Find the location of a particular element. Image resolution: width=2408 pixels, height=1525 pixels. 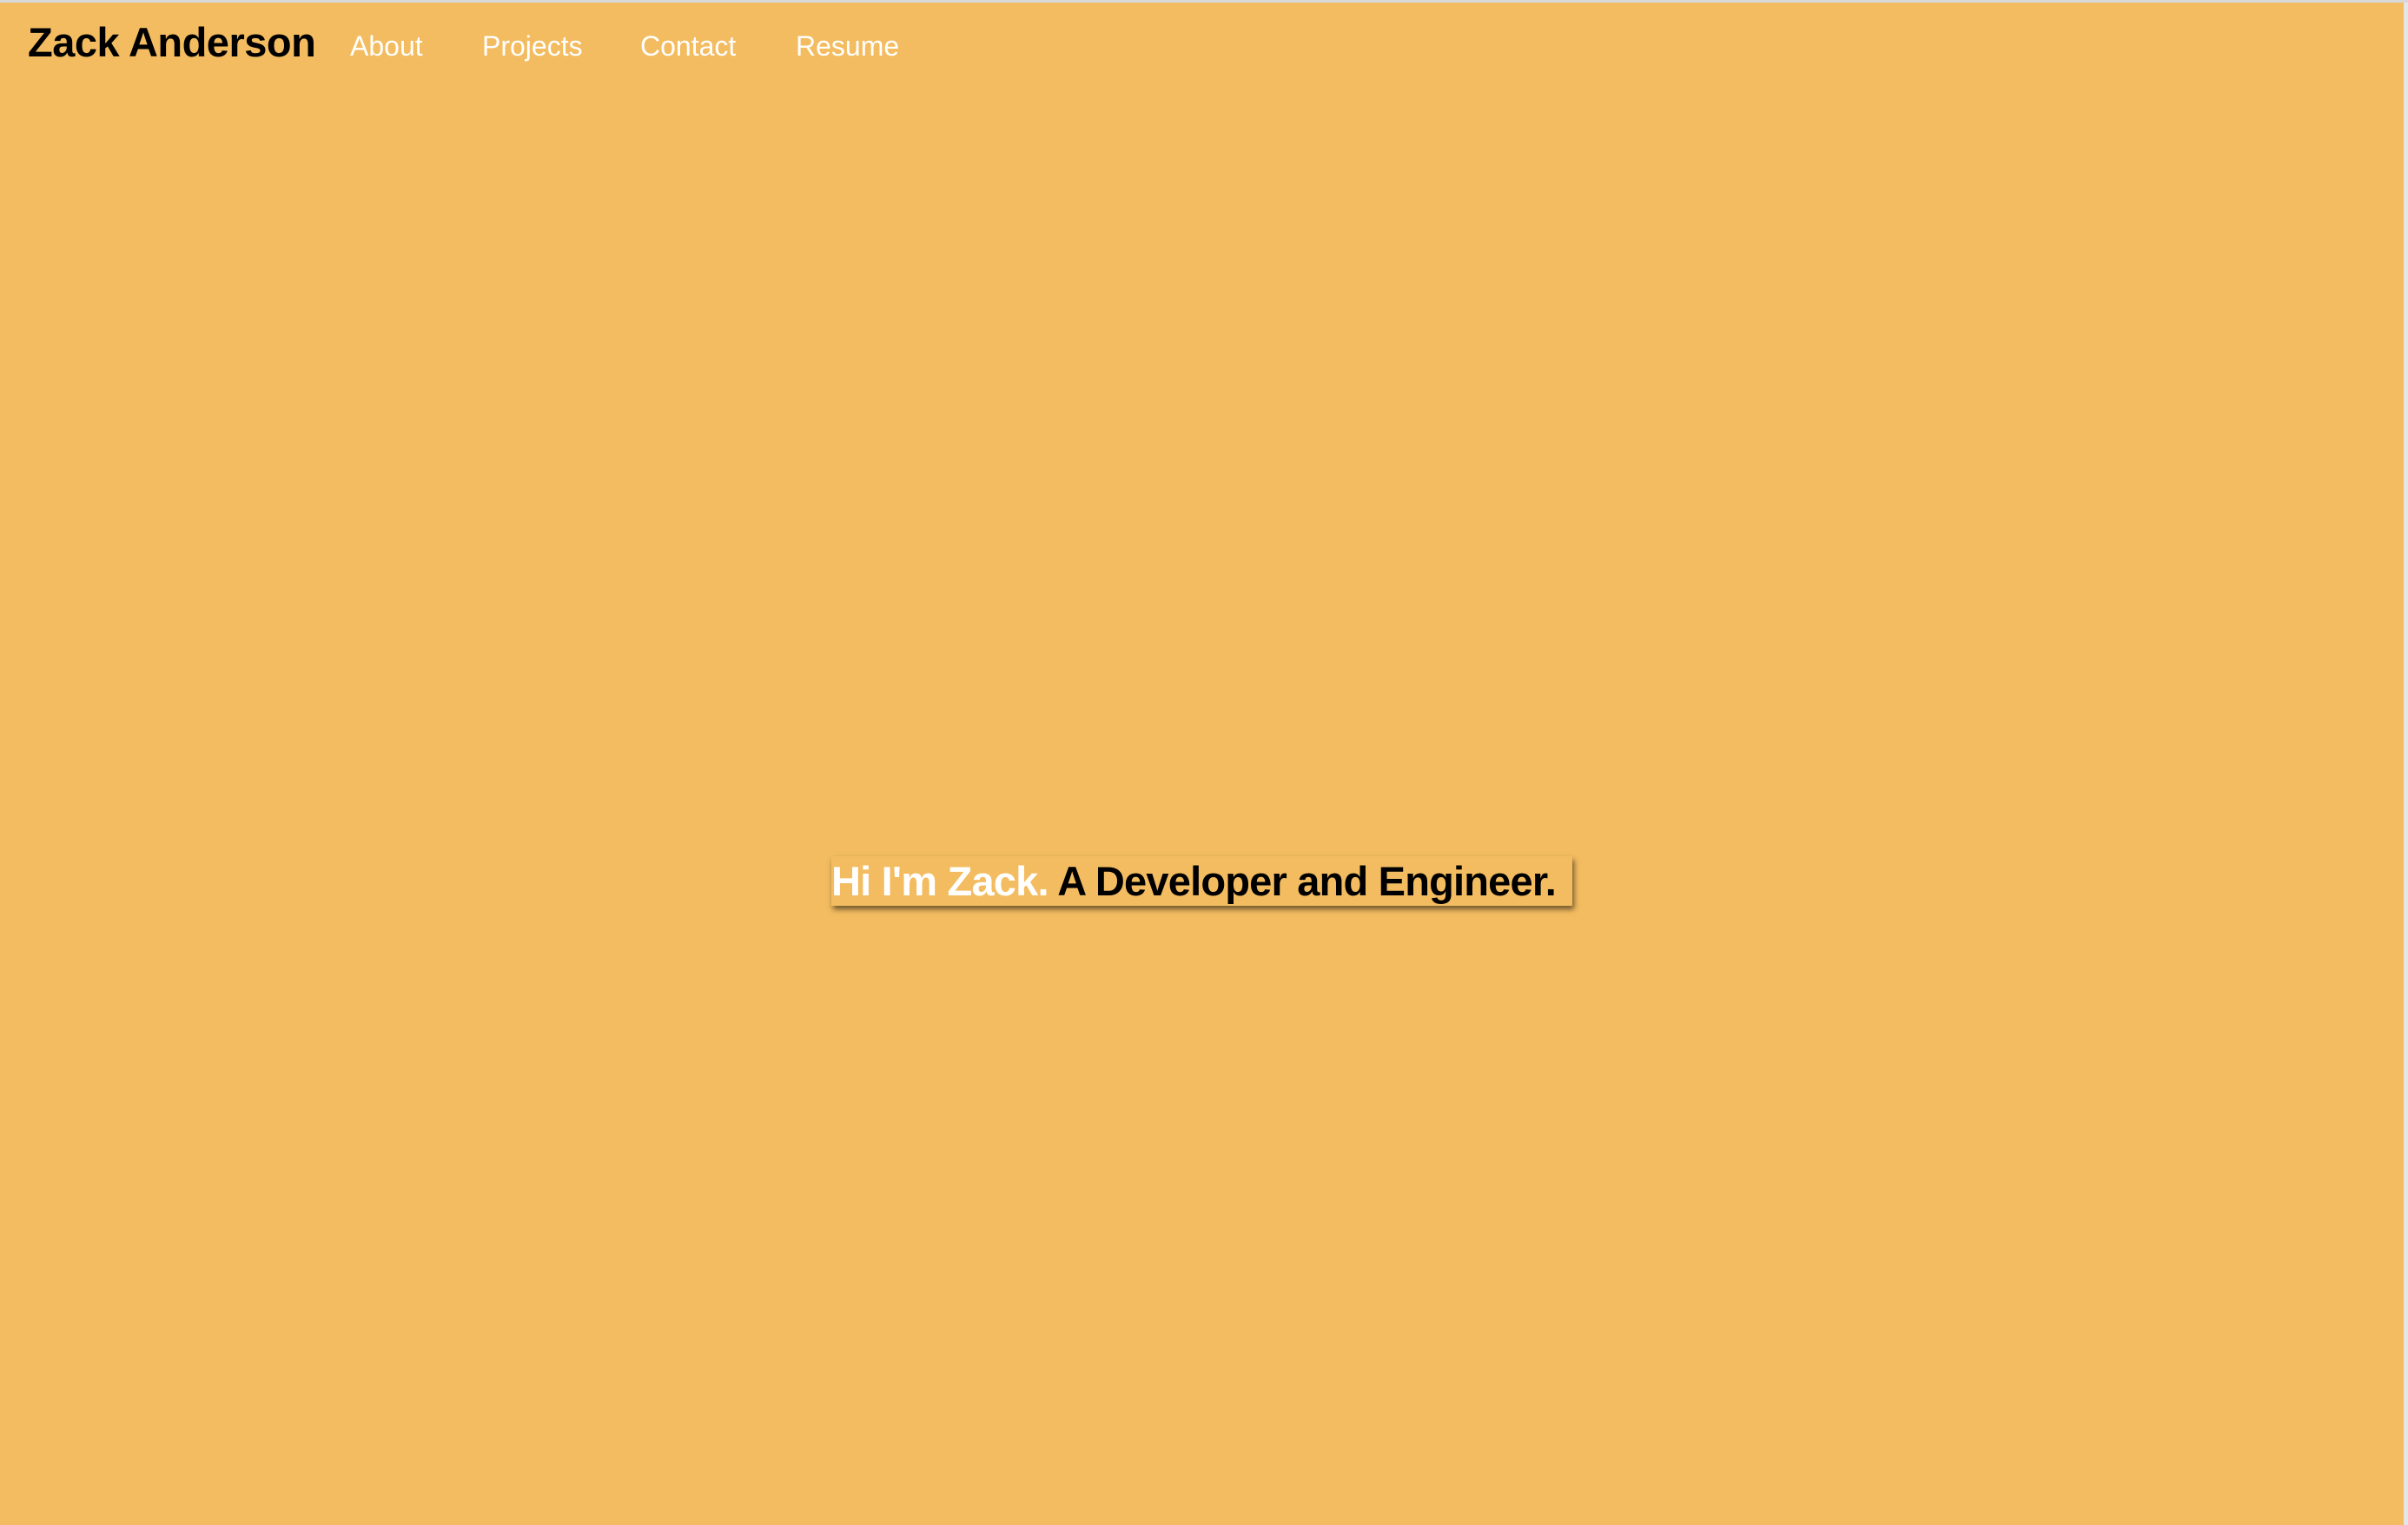

window-edge is located at coordinates (2406, 764).